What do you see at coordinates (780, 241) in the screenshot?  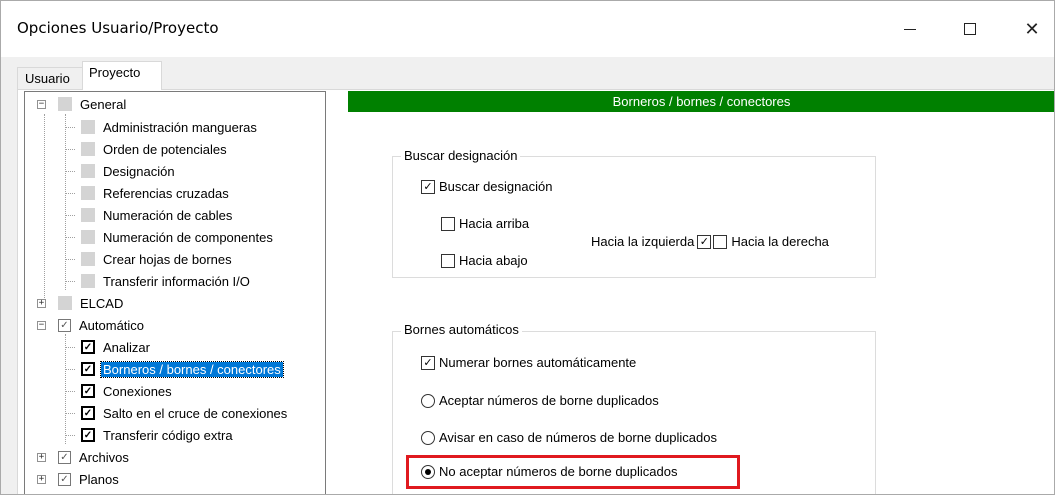 I see `label-hacia-derecha: Hacia la derecha` at bounding box center [780, 241].